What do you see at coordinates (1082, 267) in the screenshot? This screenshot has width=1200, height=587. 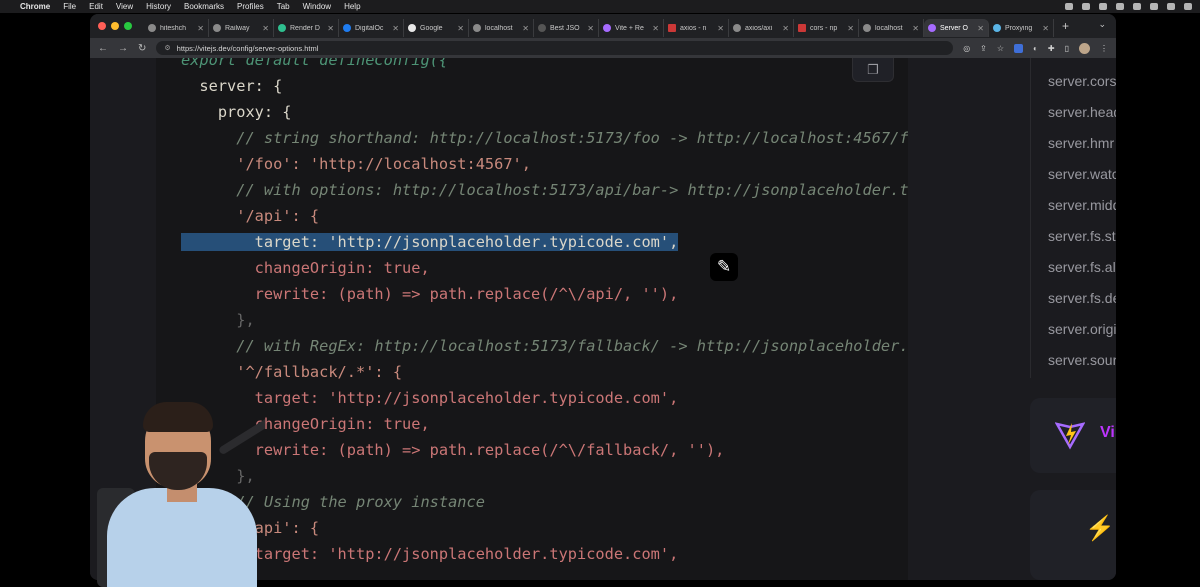 I see `outline-link: server.fs.allow` at bounding box center [1082, 267].